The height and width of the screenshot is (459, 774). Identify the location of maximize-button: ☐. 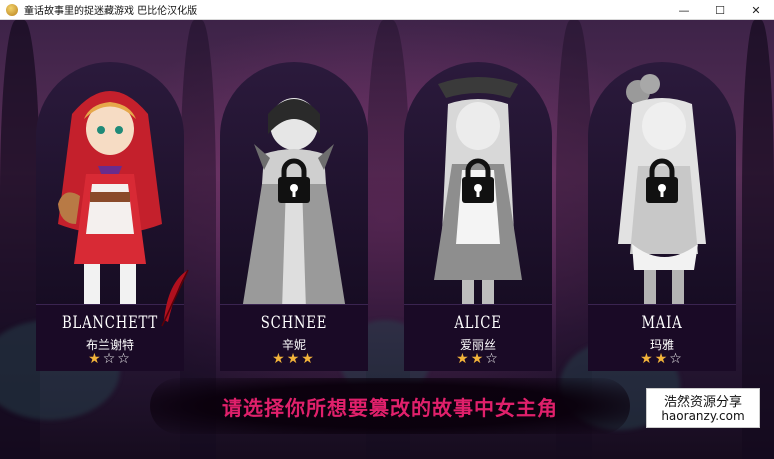
(720, 10).